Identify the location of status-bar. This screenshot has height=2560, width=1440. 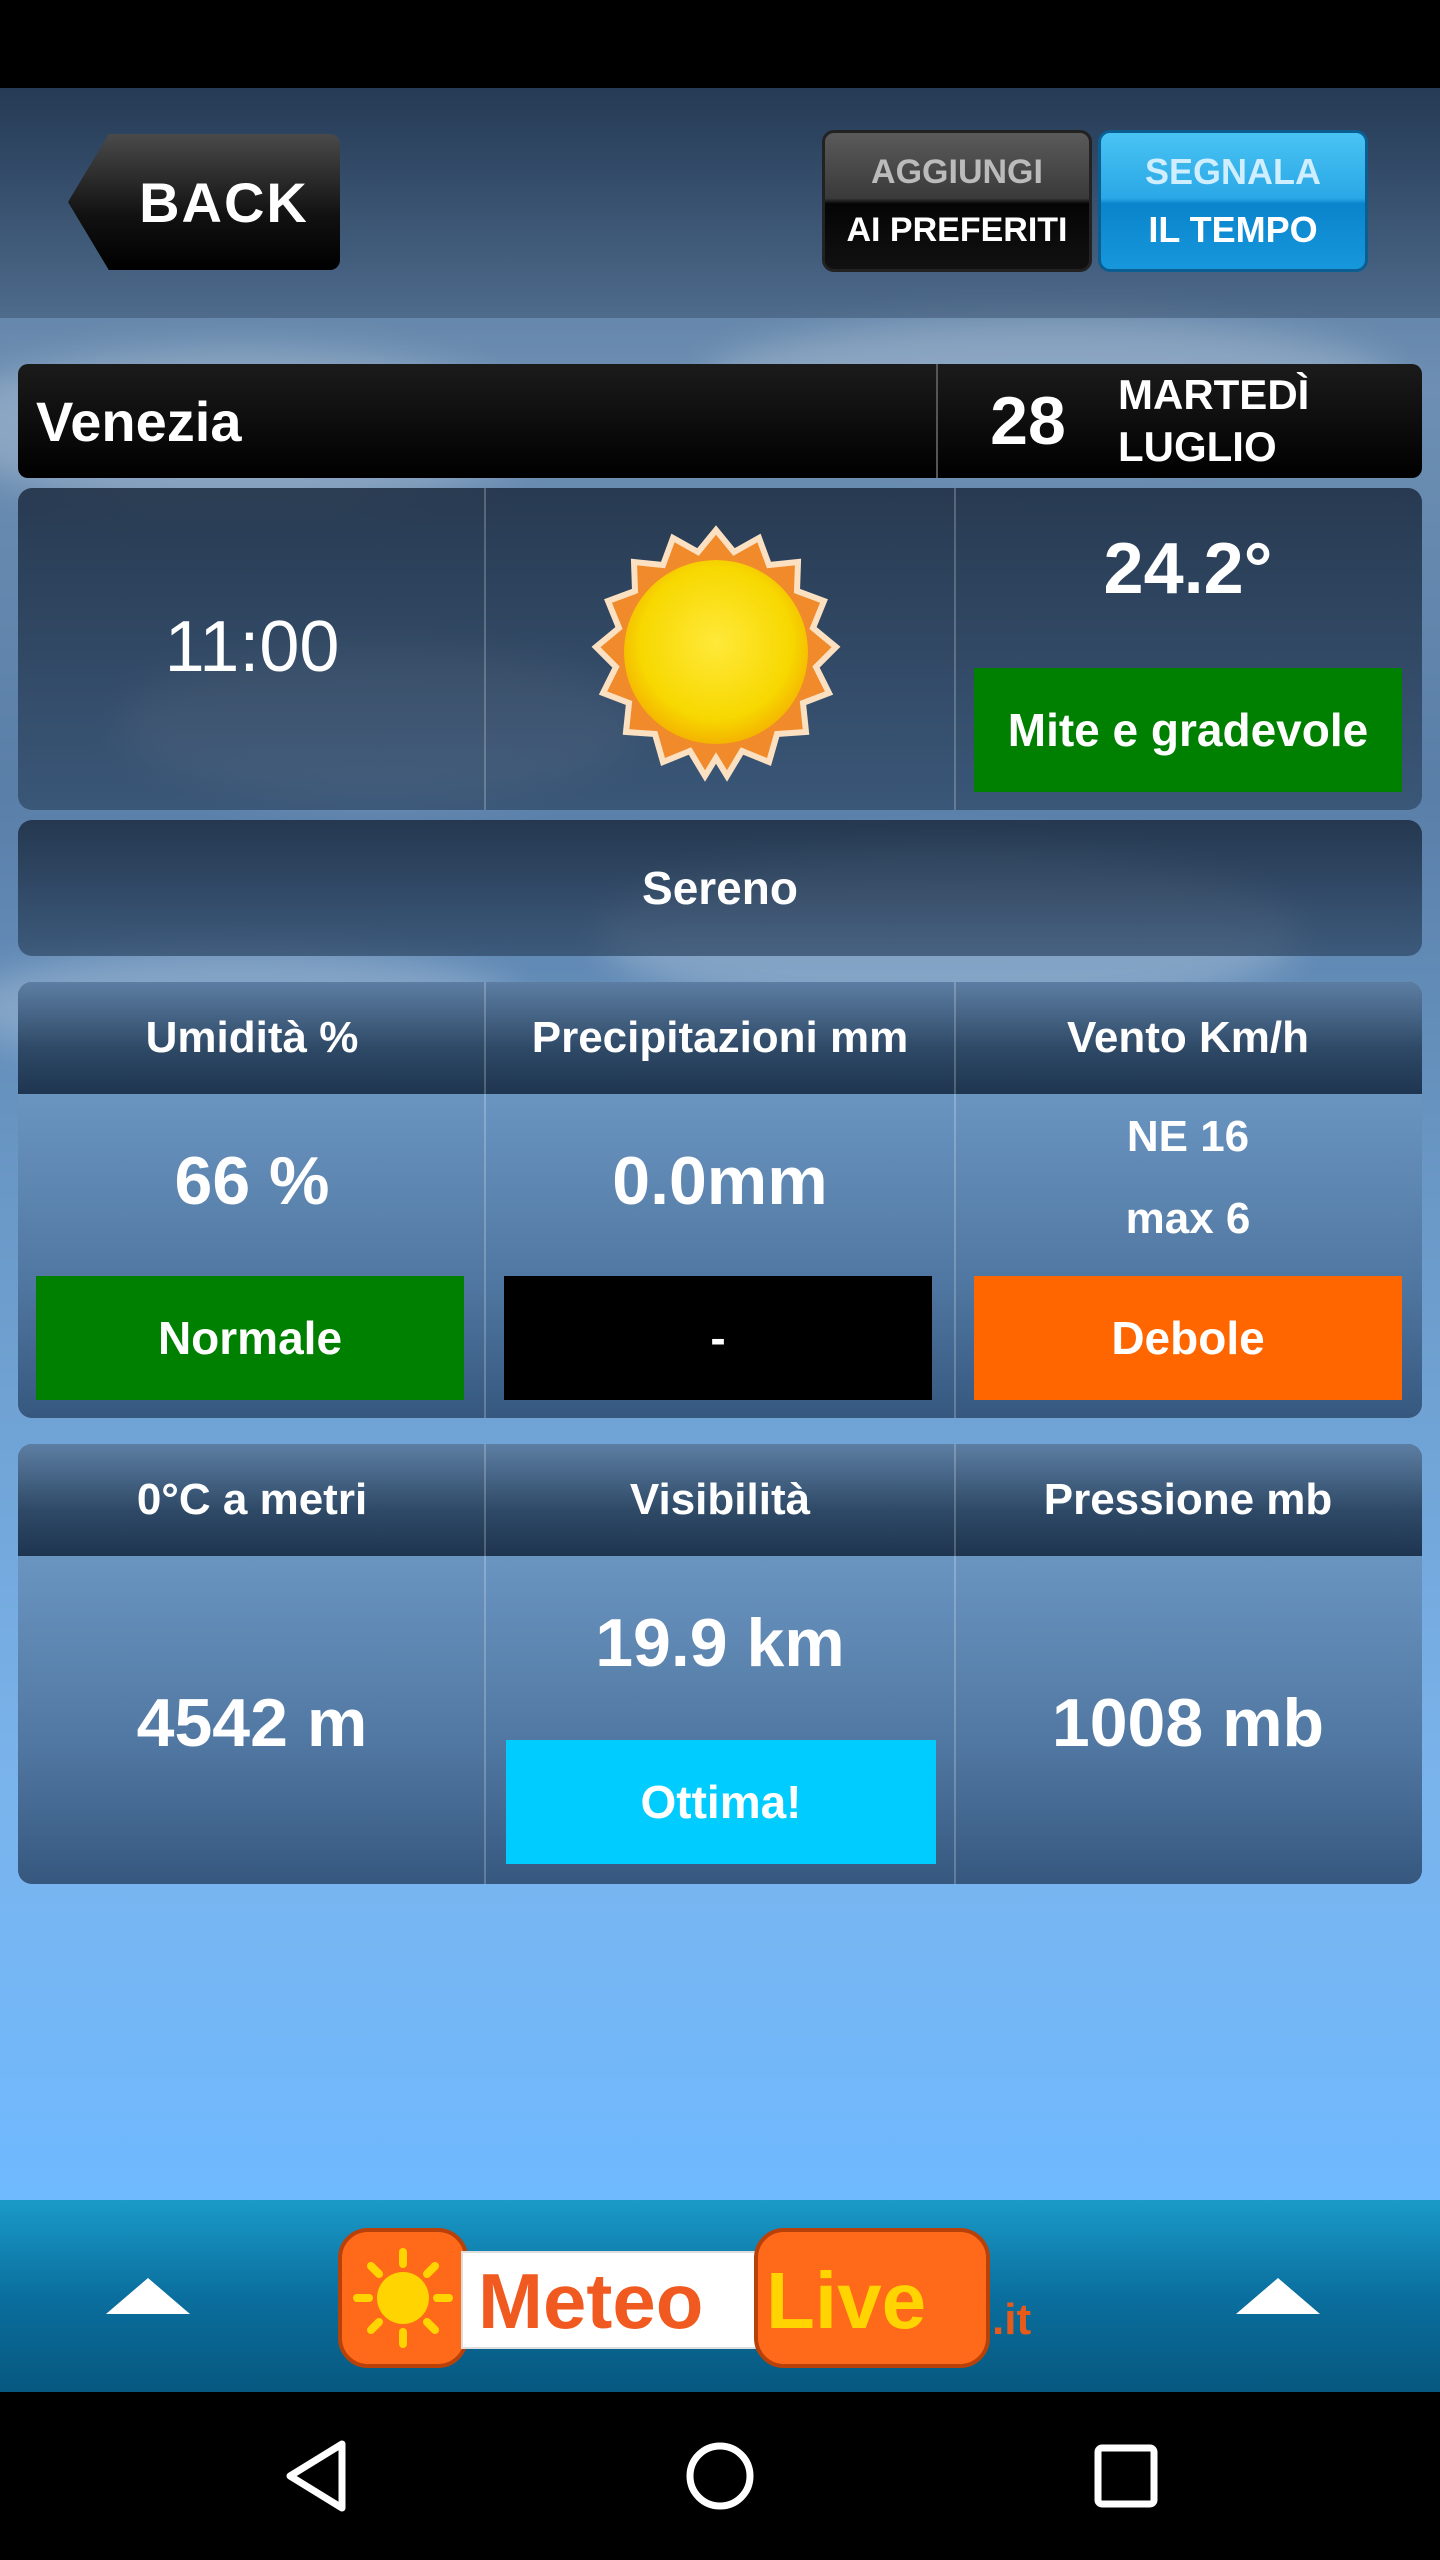
(720, 44).